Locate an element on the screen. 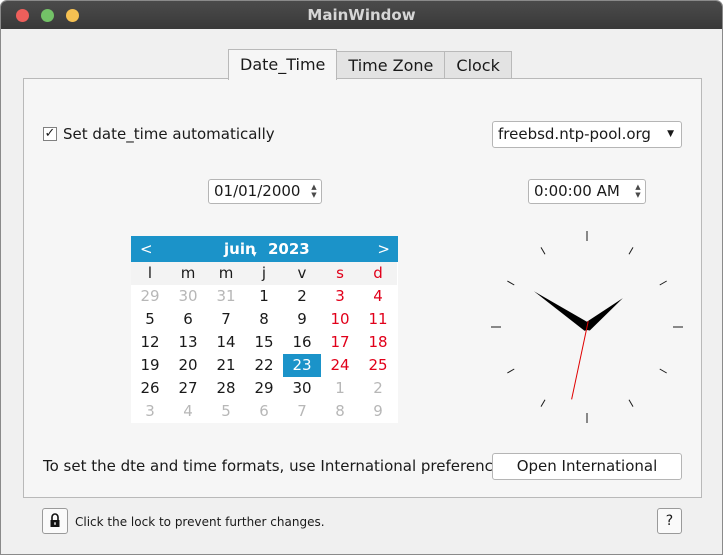 The height and width of the screenshot is (555, 723). tab-date-time: Date_Time is located at coordinates (283, 64).